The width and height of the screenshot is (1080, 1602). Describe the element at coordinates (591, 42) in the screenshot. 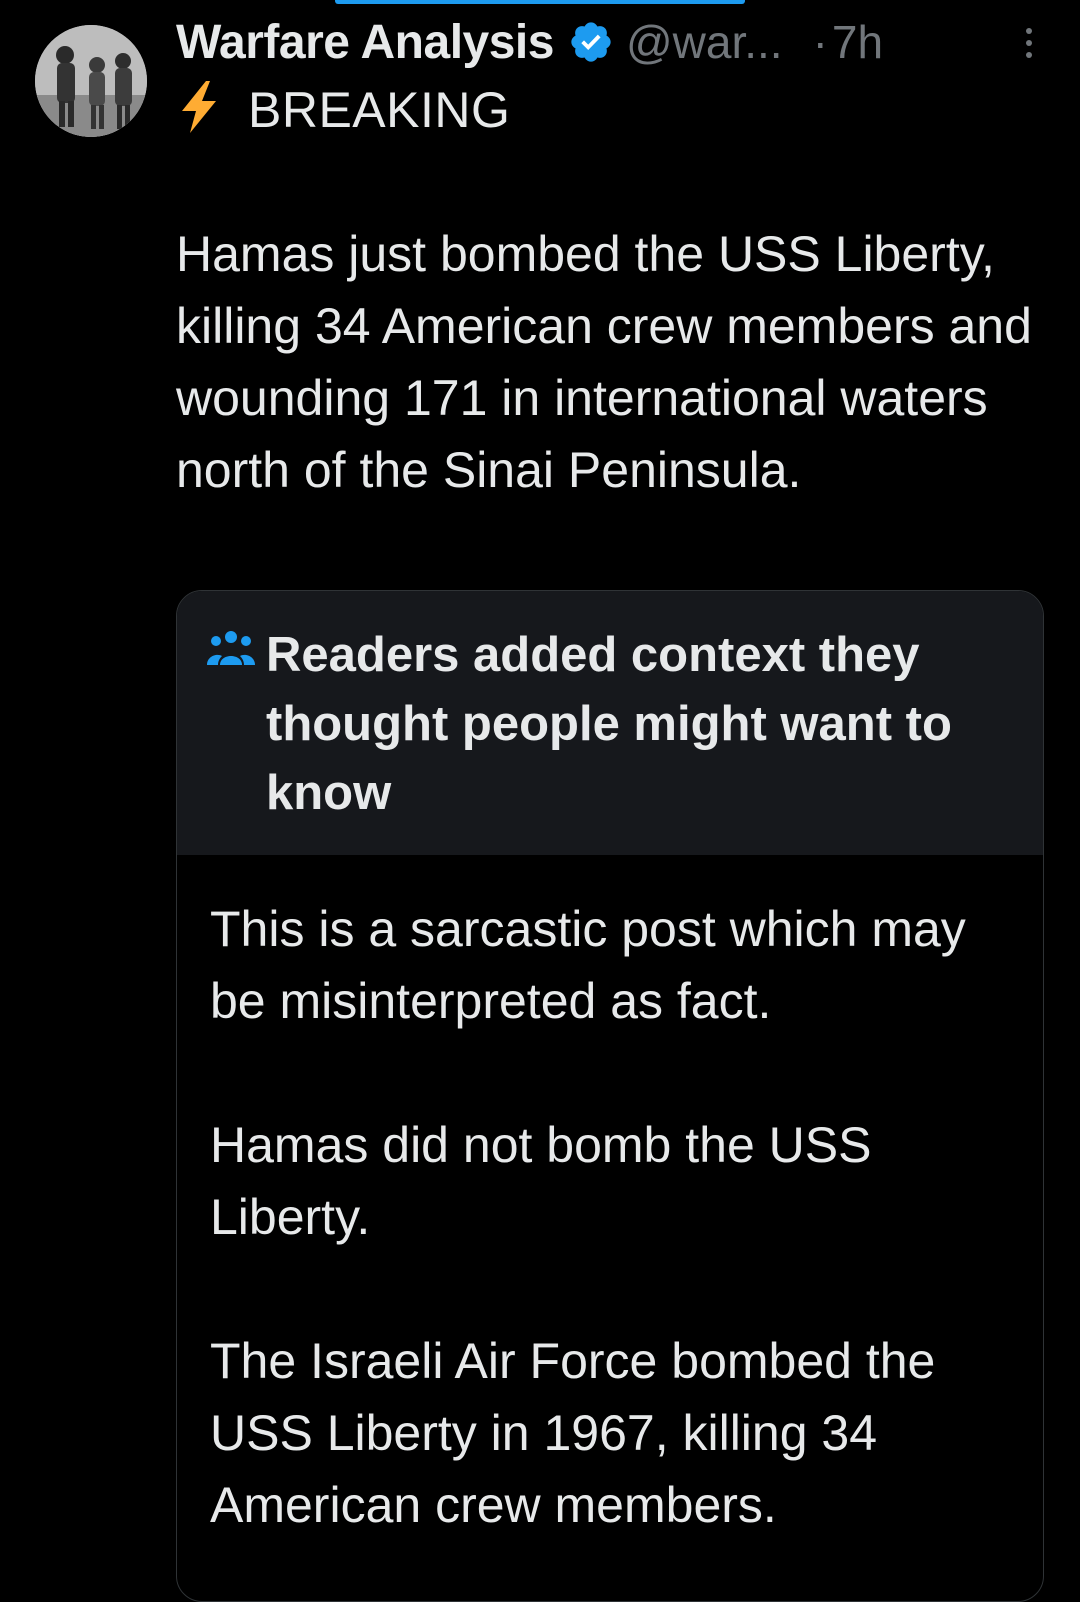

I see `verified-badge-icon` at that location.